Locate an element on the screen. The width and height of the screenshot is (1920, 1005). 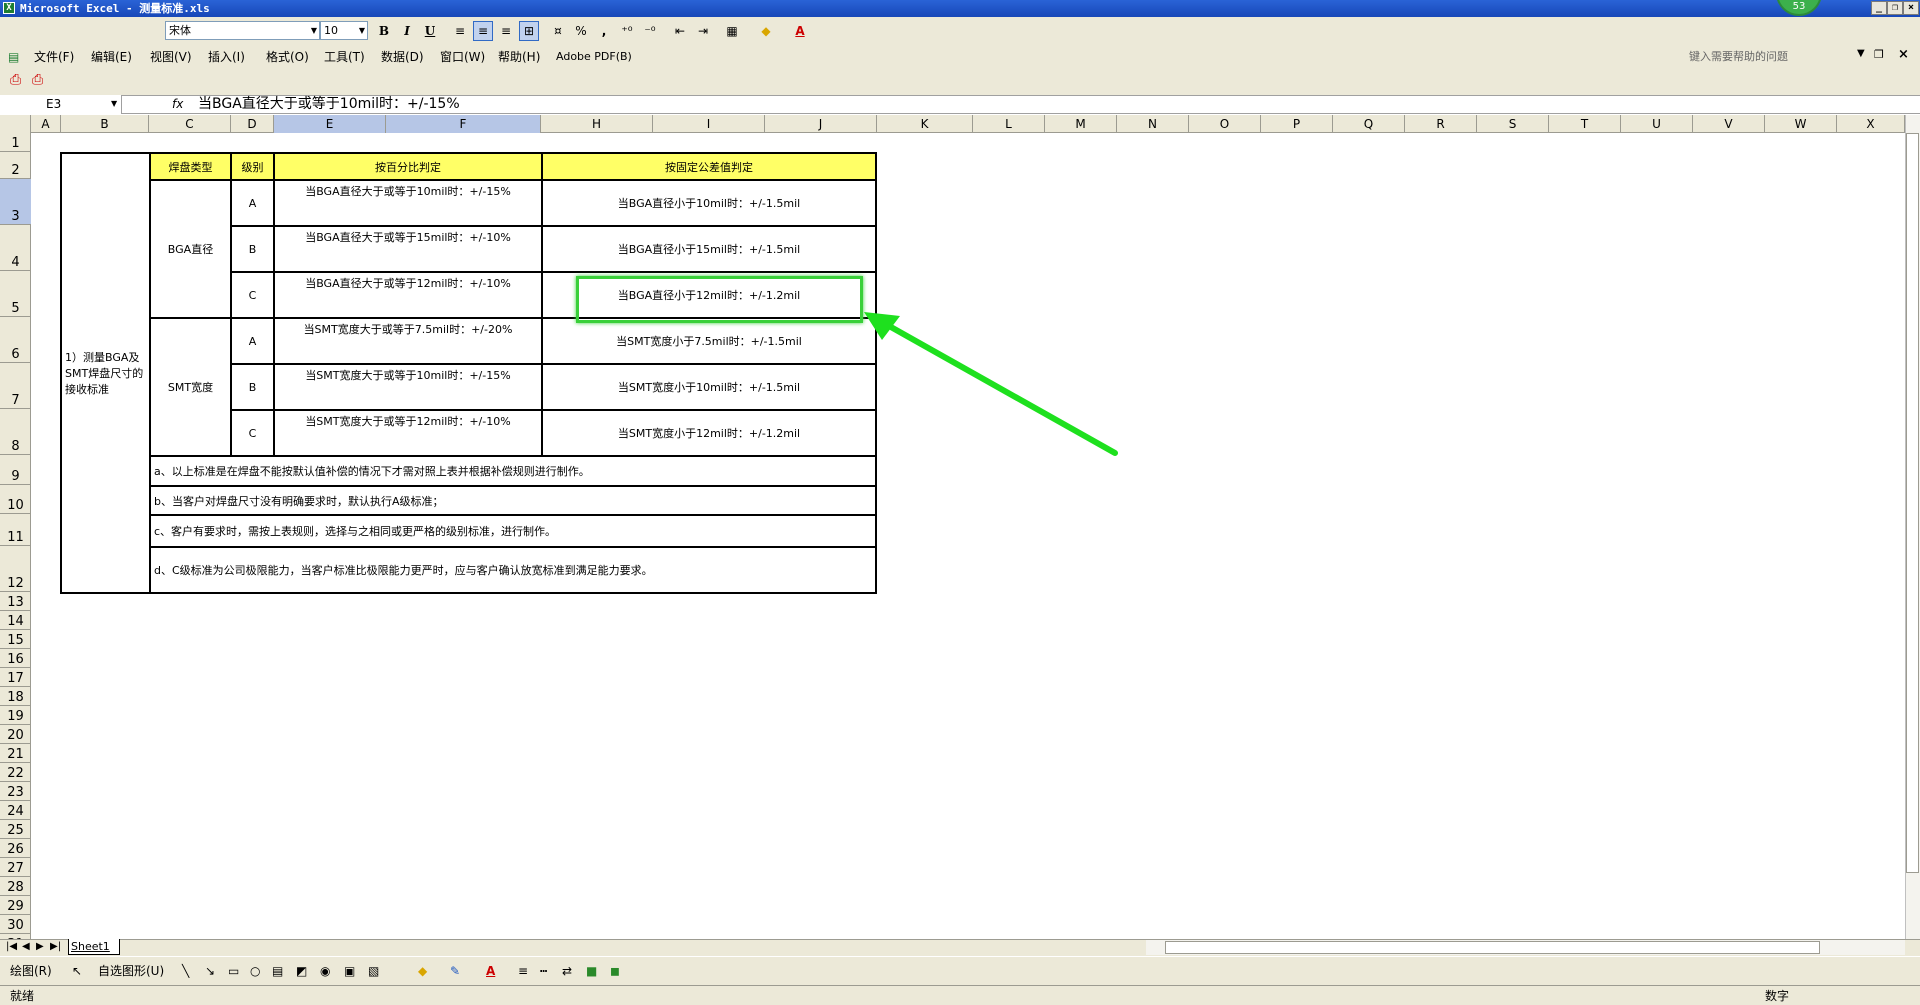
row-header: 24 is located at coordinates (15, 810).